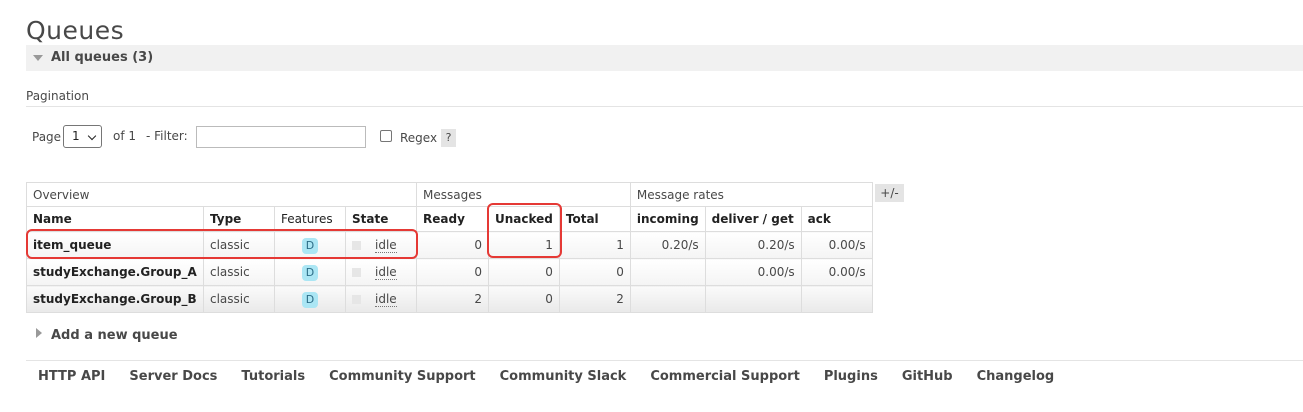  I want to click on total-count: 0, so click(594, 272).